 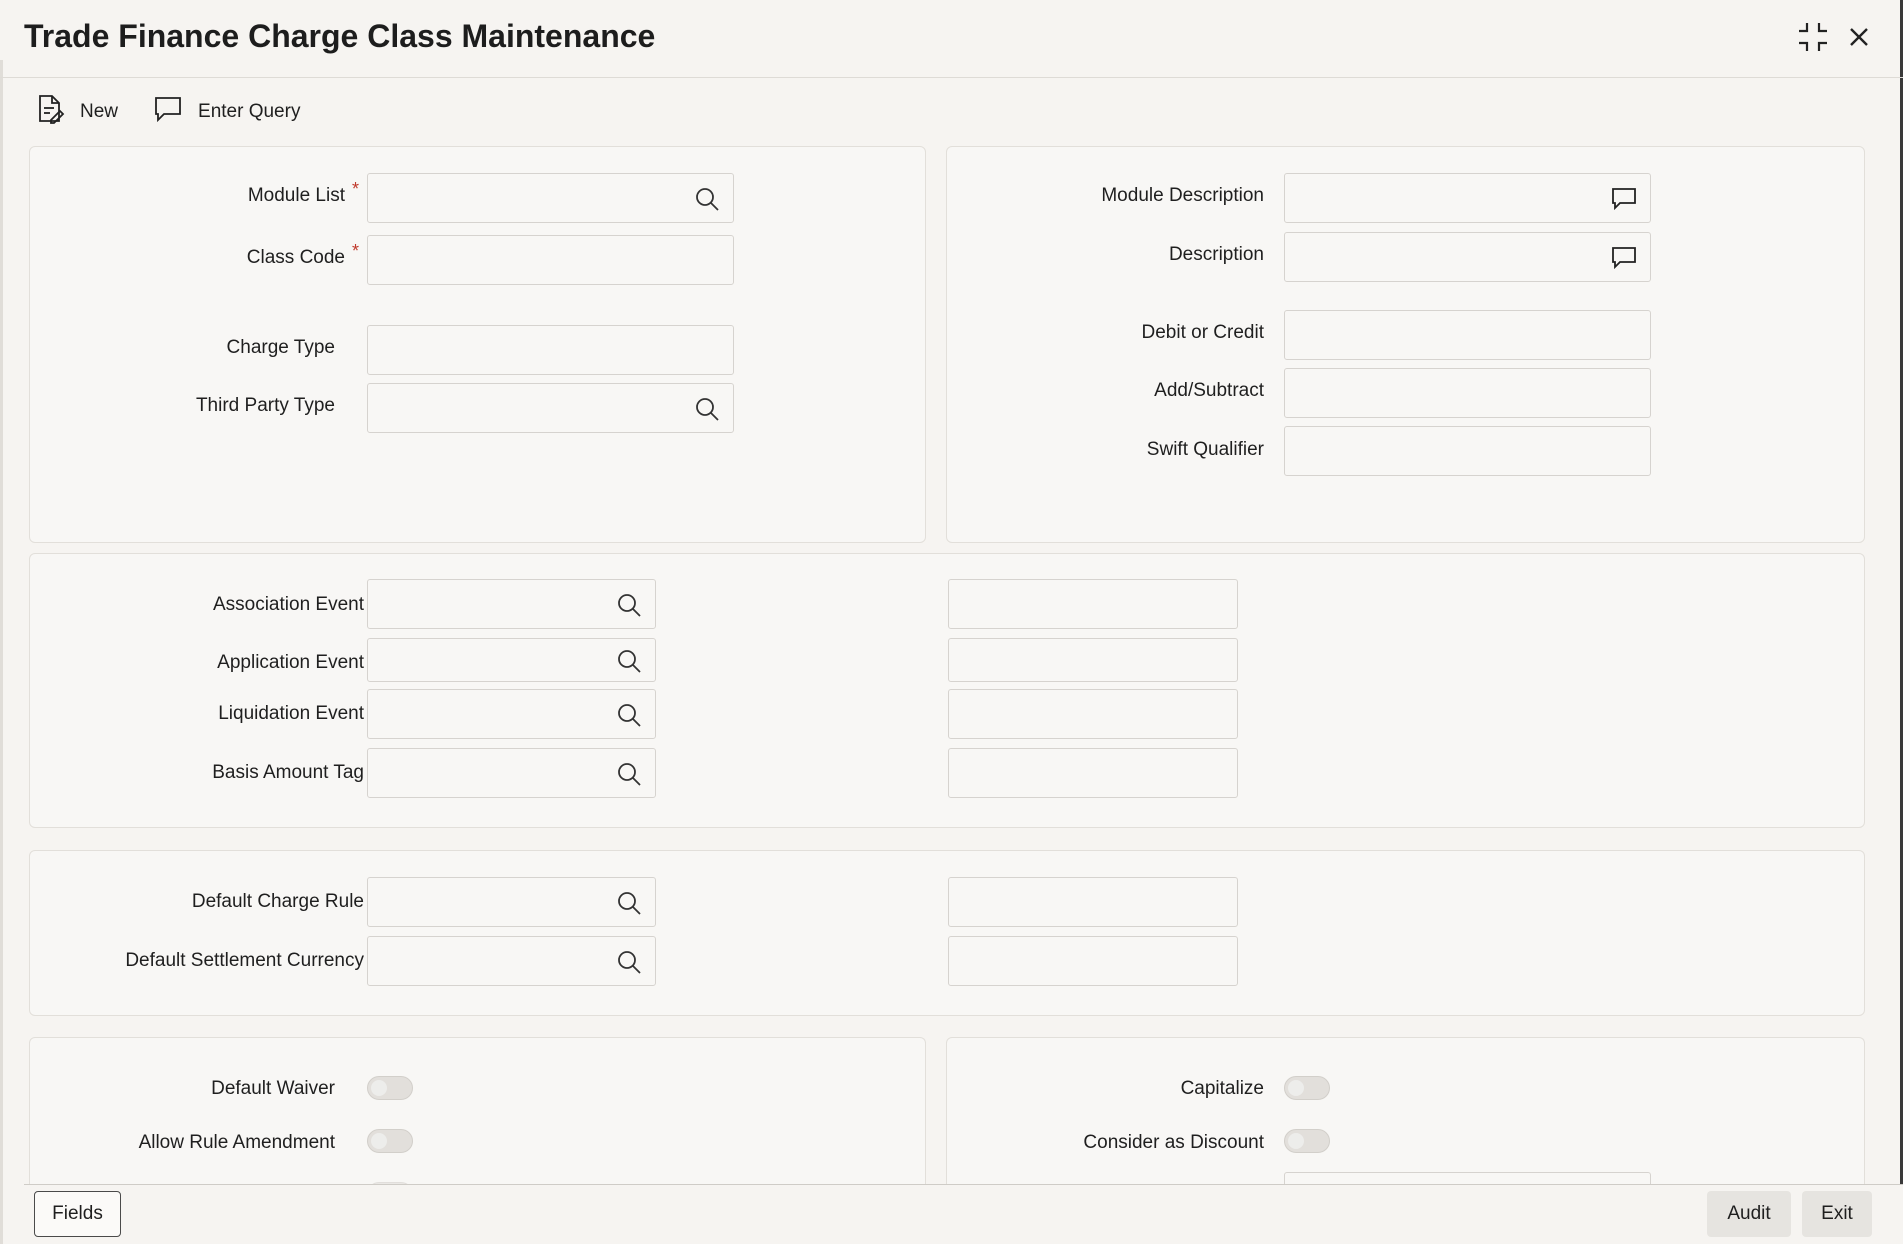 I want to click on new-label: New, so click(x=99, y=111).